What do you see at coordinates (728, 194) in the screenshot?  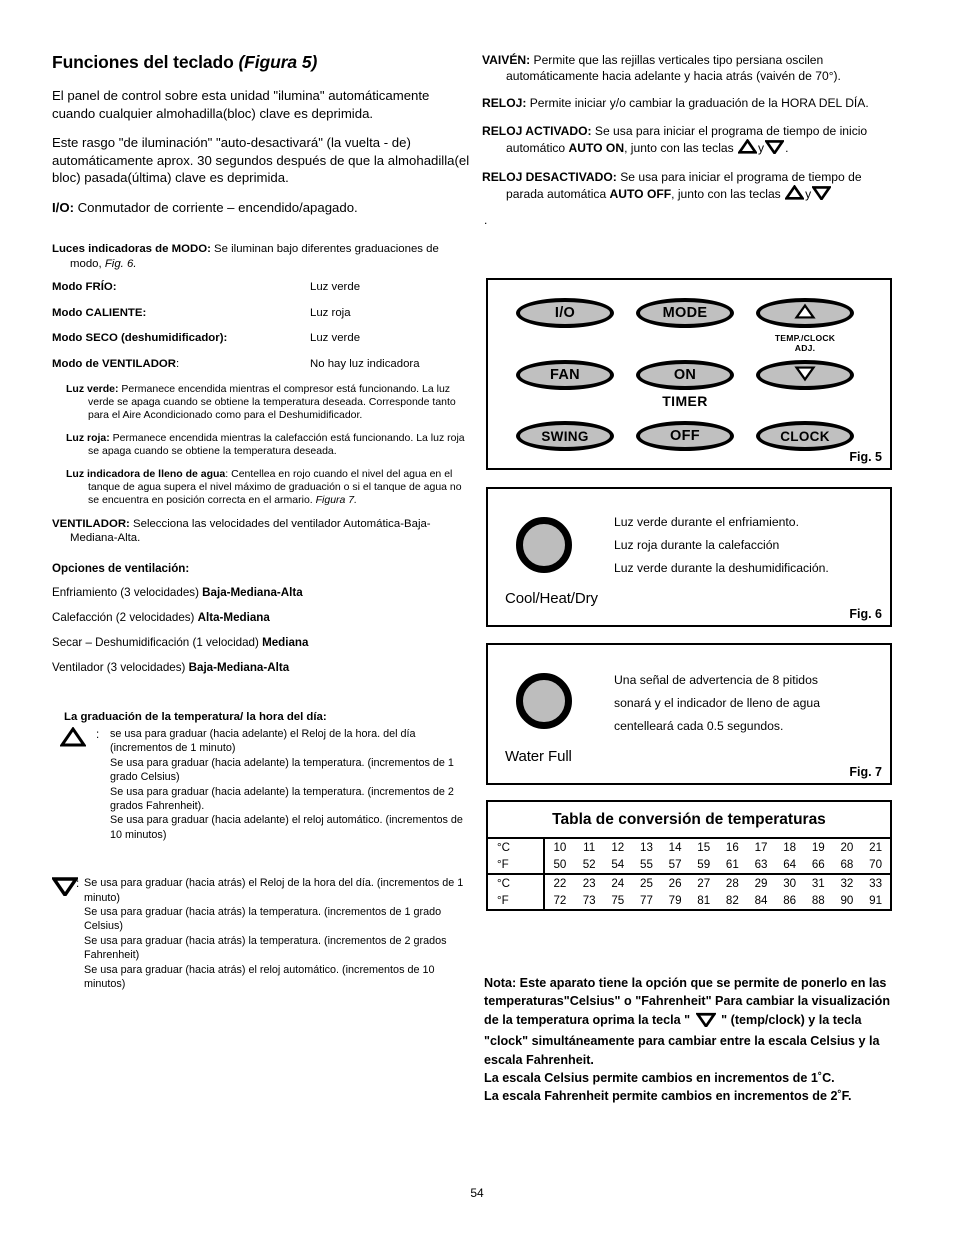 I see `clock-off-text-2: , junto con las teclas` at bounding box center [728, 194].